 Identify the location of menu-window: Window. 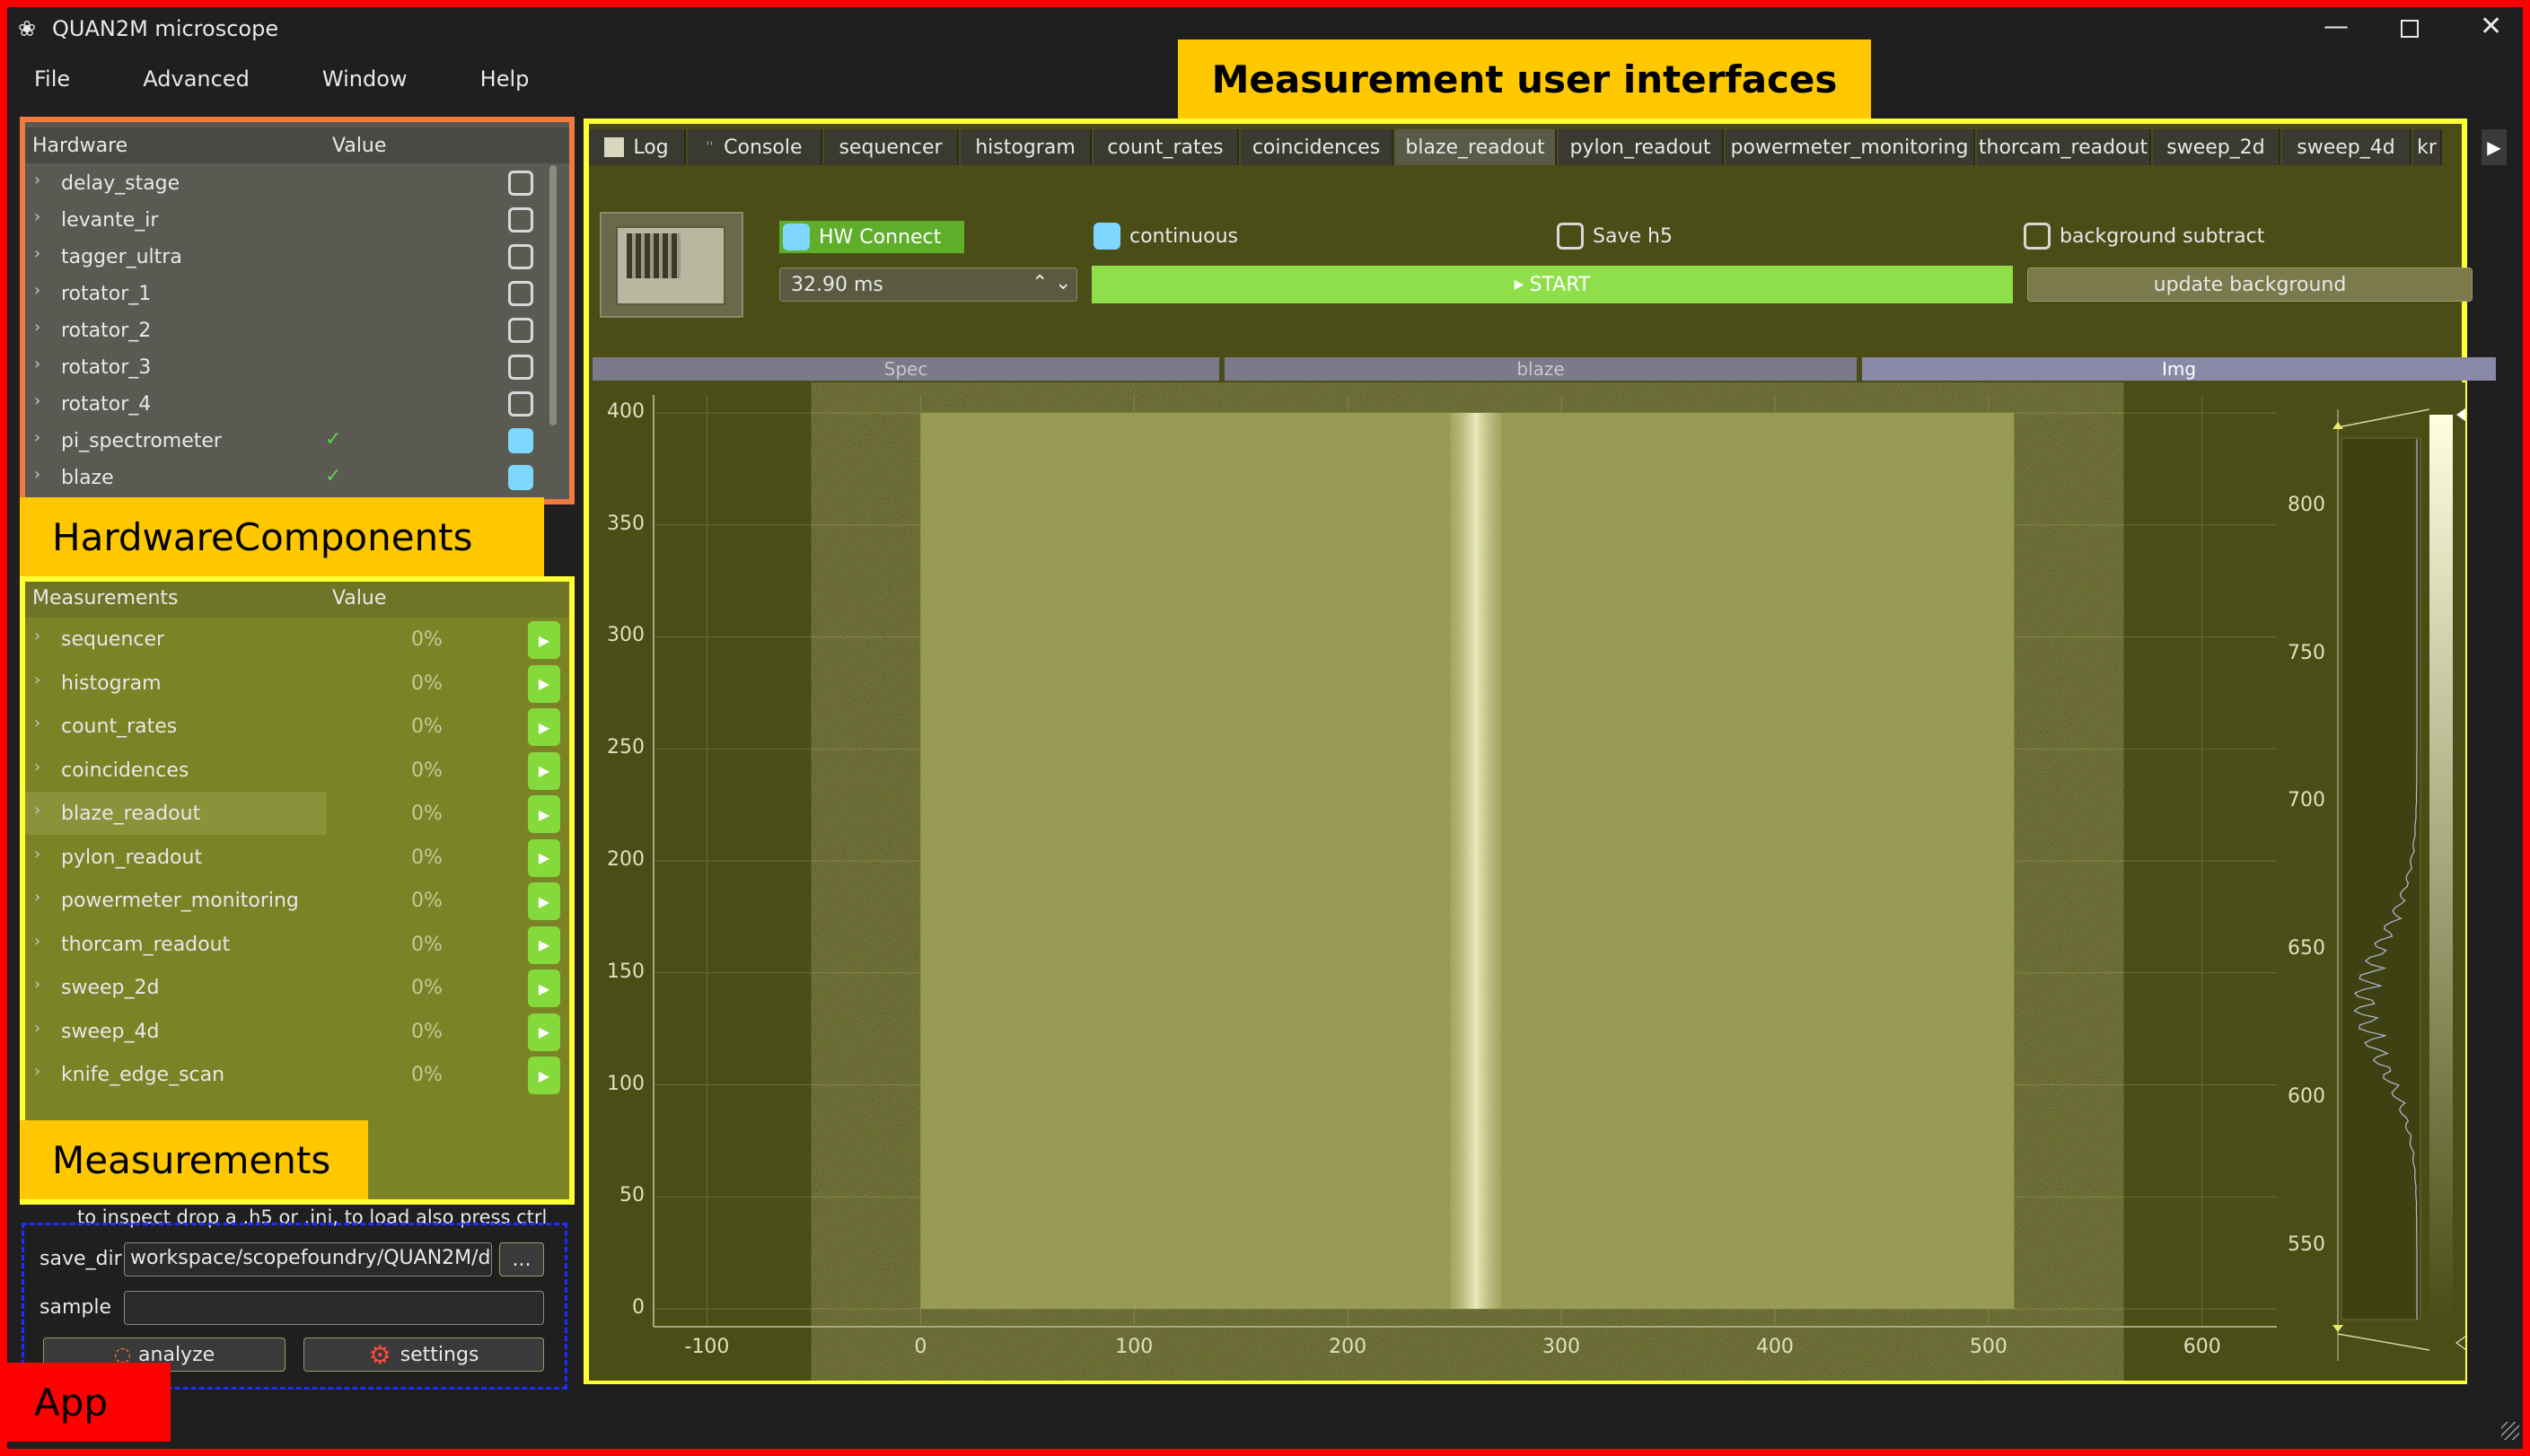
(365, 79).